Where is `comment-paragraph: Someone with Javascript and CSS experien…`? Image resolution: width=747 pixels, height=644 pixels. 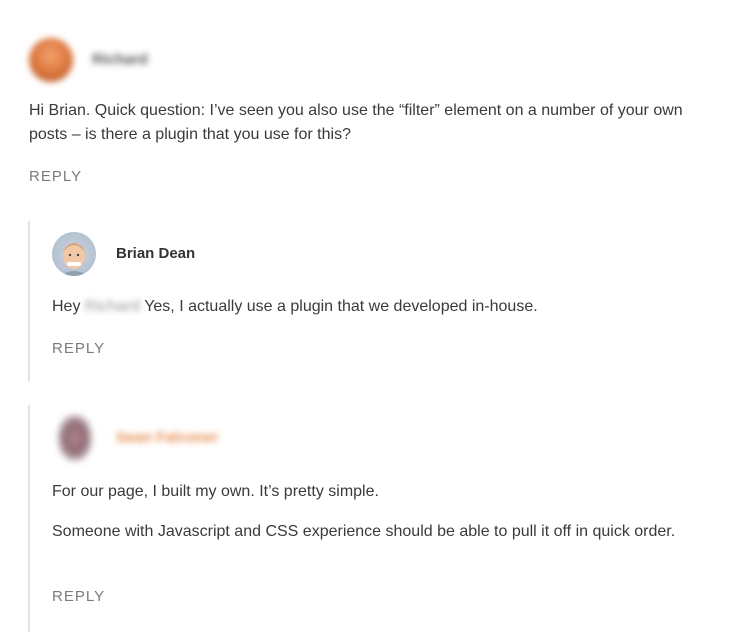 comment-paragraph: Someone with Javascript and CSS experien… is located at coordinates (364, 531).